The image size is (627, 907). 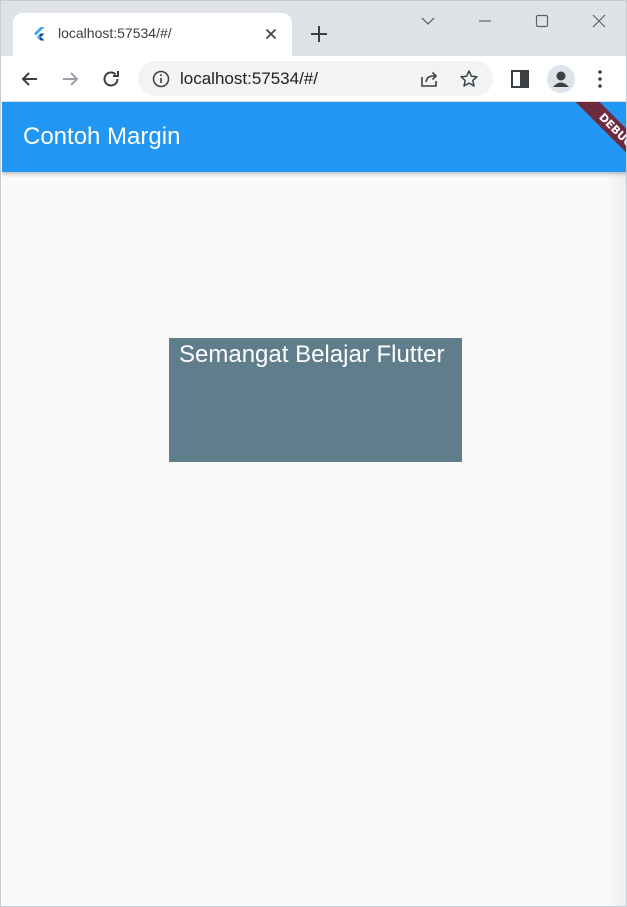 I want to click on minimize-icon, so click(x=485, y=21).